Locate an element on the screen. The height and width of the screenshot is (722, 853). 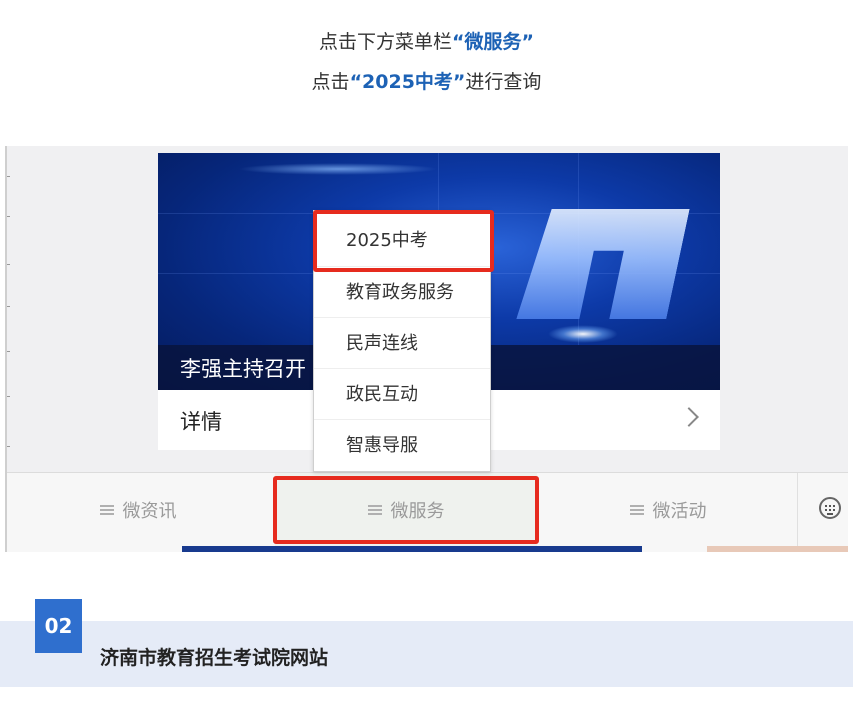
menu-item-weihuodong: 微活动 is located at coordinates (668, 510).